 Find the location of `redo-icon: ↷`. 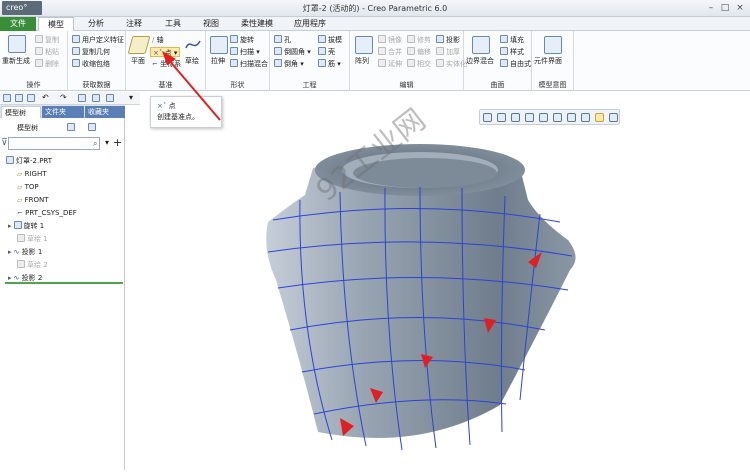

redo-icon: ↷ is located at coordinates (63, 97).